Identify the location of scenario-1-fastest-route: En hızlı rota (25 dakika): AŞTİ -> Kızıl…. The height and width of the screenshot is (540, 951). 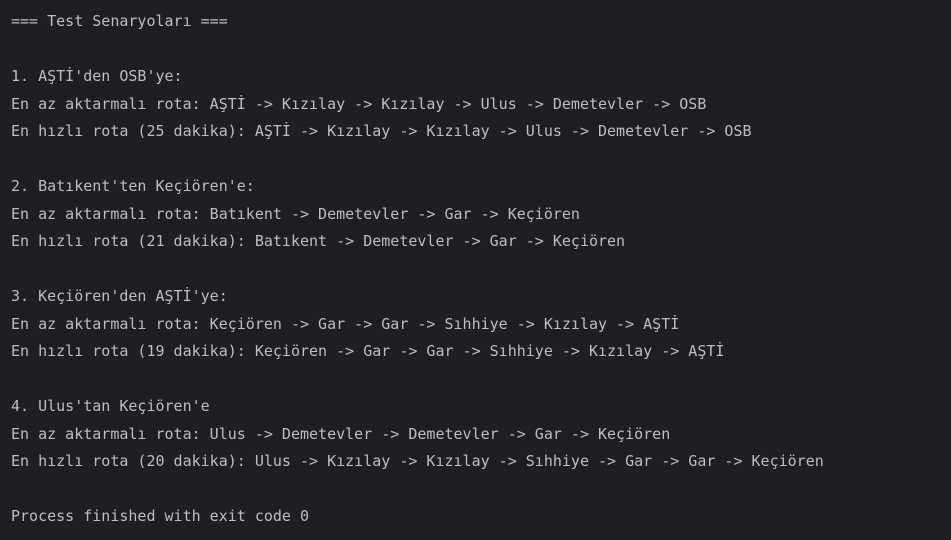
(381, 131).